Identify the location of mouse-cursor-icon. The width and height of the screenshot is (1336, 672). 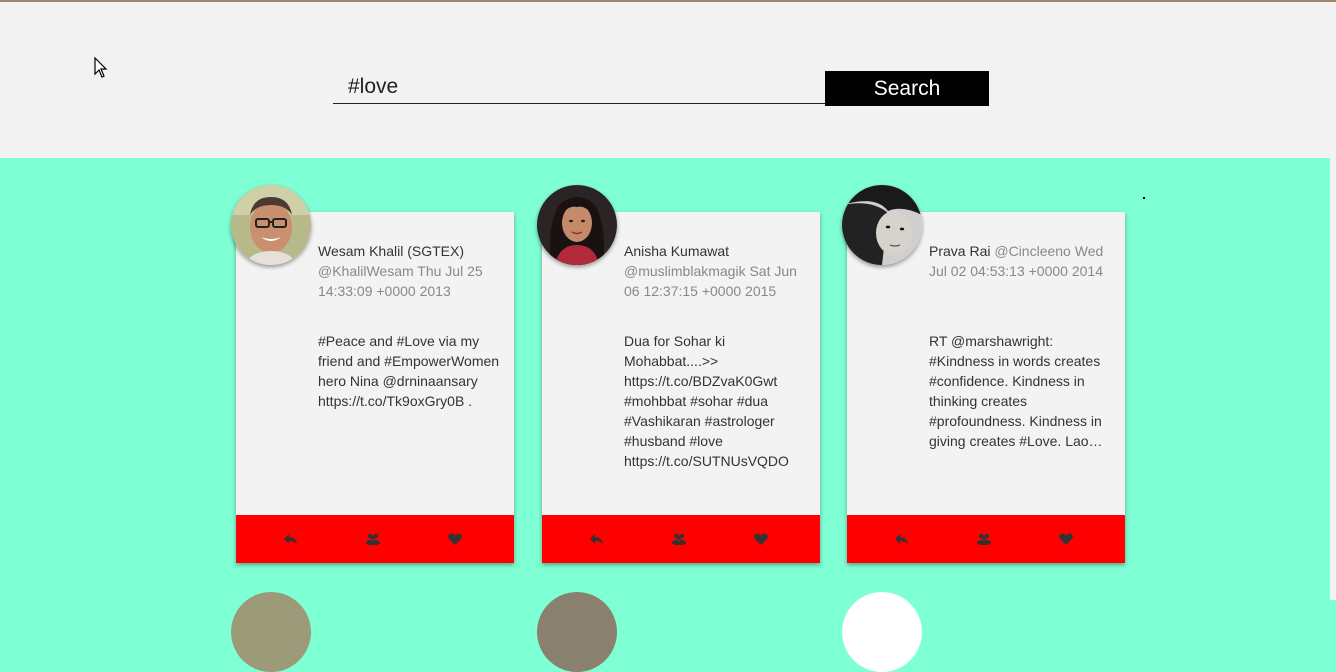
(101, 67).